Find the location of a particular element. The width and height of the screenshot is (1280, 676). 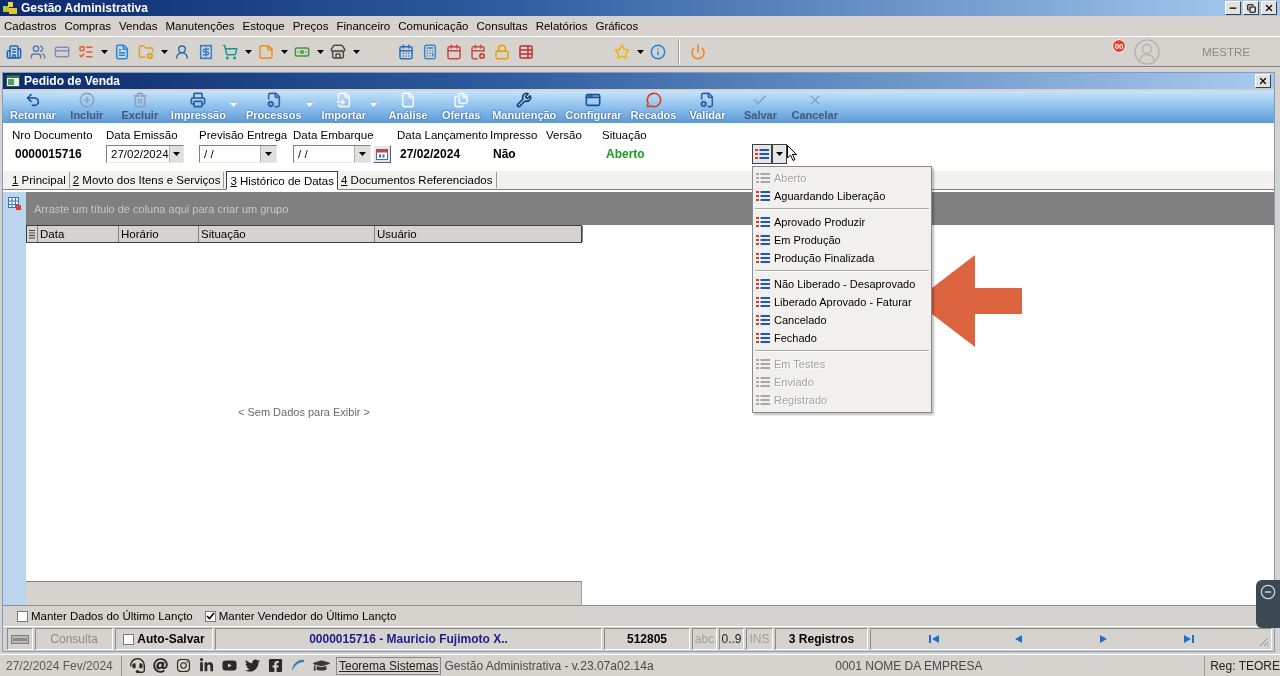

company-link: Teorema Sistemas is located at coordinates (389, 665).